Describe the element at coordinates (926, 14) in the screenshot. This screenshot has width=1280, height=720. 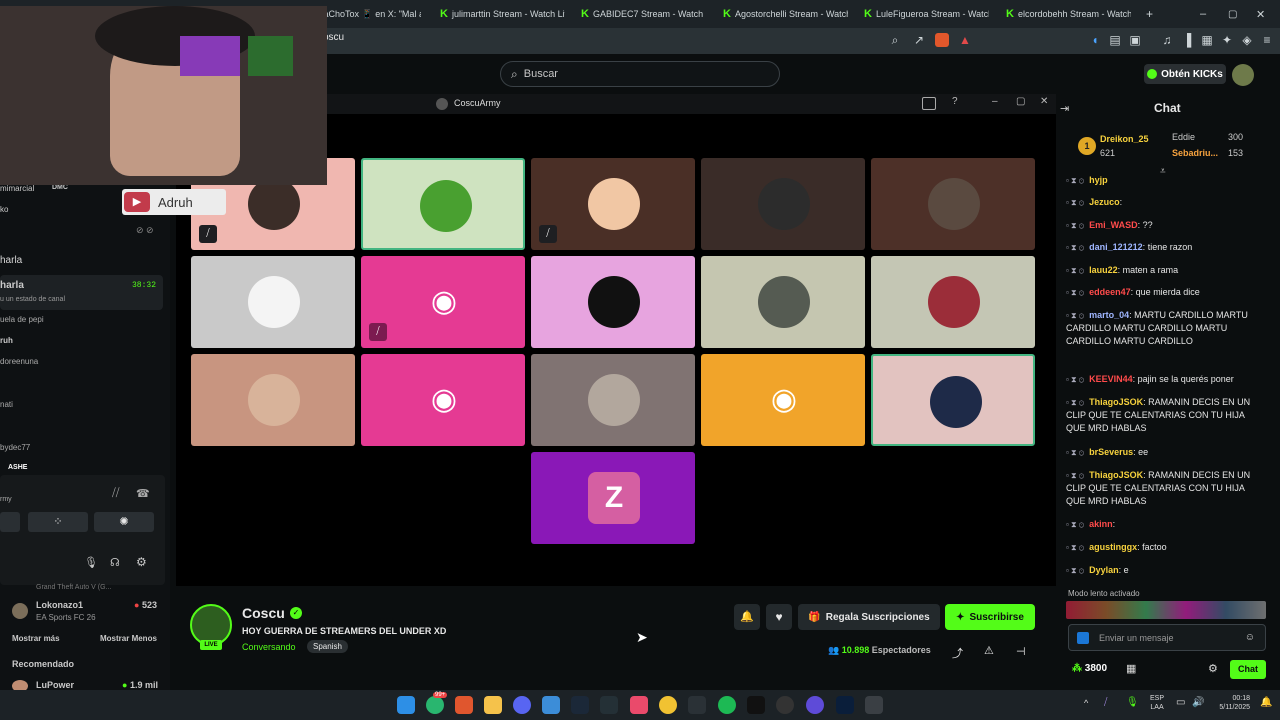
I see `browser-tab: K LuleFigueroa Stream - Watch L` at that location.